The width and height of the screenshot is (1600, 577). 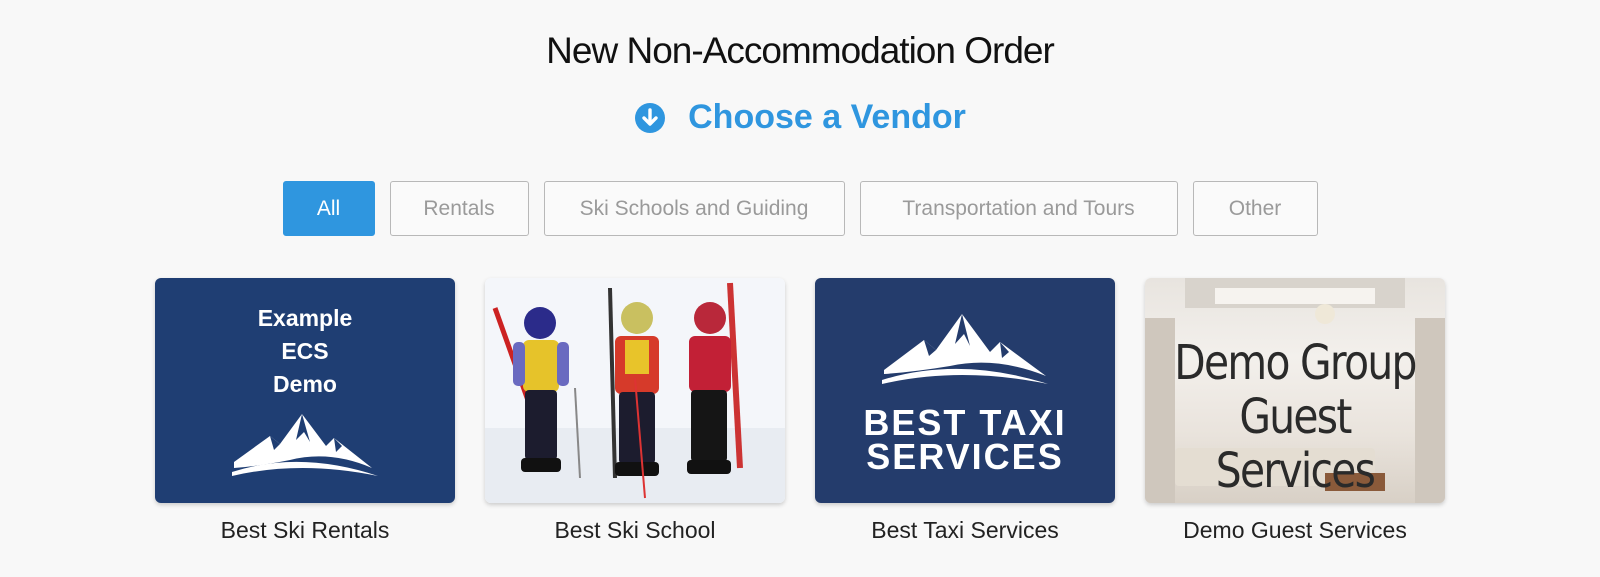 What do you see at coordinates (459, 208) in the screenshot?
I see `filter-rentals-button: Rentals` at bounding box center [459, 208].